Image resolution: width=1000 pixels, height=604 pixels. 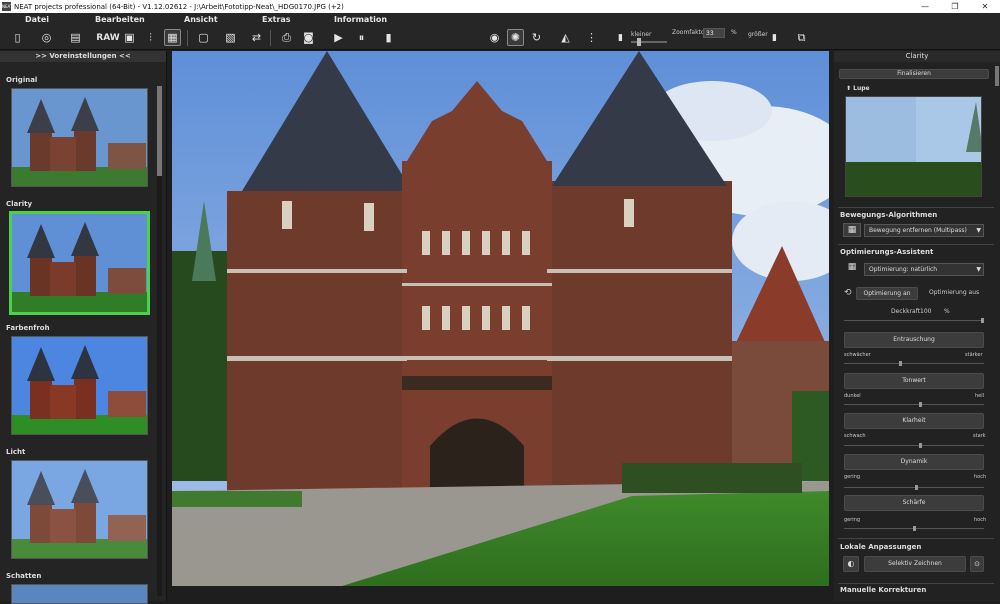 What do you see at coordinates (980, 477) in the screenshot?
I see `dynamik-max-label: hoch` at bounding box center [980, 477].